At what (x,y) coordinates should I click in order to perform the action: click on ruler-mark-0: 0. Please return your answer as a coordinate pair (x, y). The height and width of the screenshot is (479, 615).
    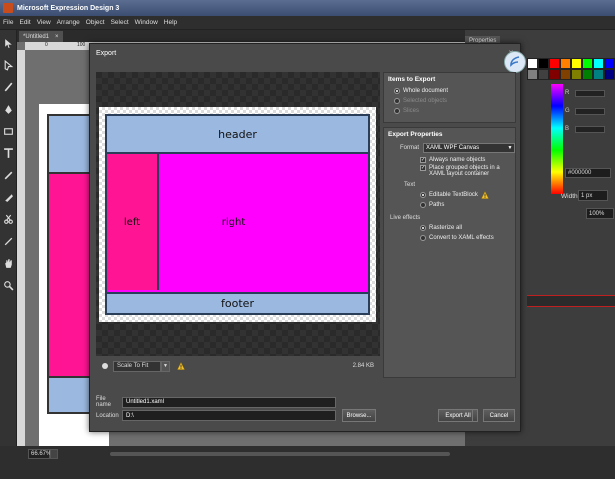
    Looking at the image, I should click on (46, 45).